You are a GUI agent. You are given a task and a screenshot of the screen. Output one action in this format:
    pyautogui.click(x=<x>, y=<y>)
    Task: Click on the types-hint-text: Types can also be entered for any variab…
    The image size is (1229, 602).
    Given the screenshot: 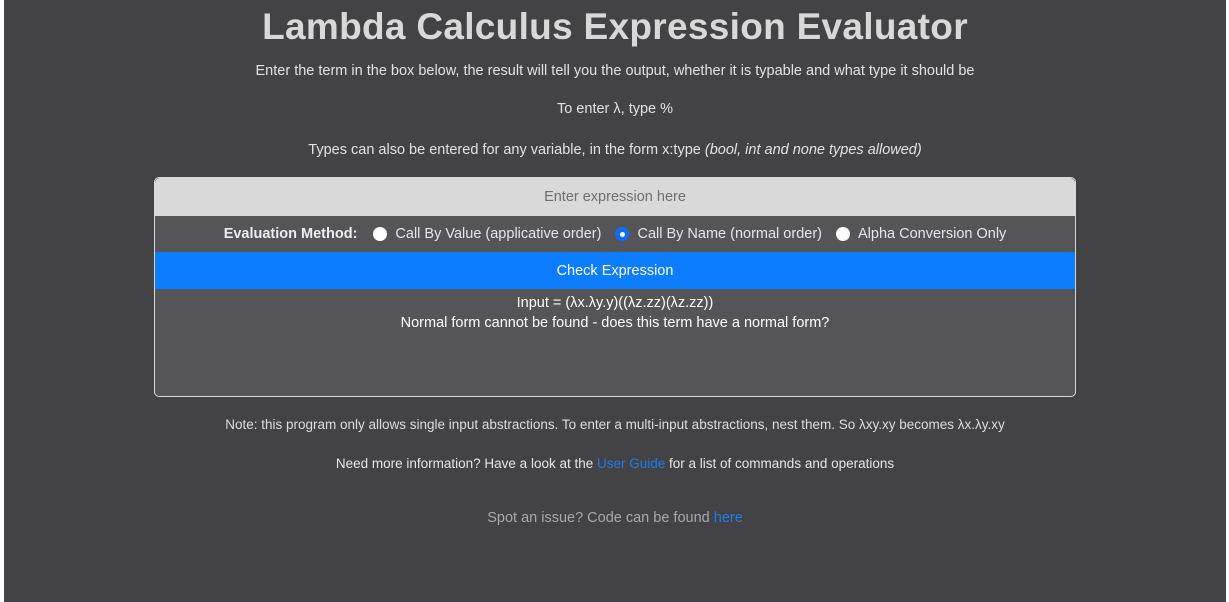 What is the action you would take?
    pyautogui.click(x=506, y=150)
    